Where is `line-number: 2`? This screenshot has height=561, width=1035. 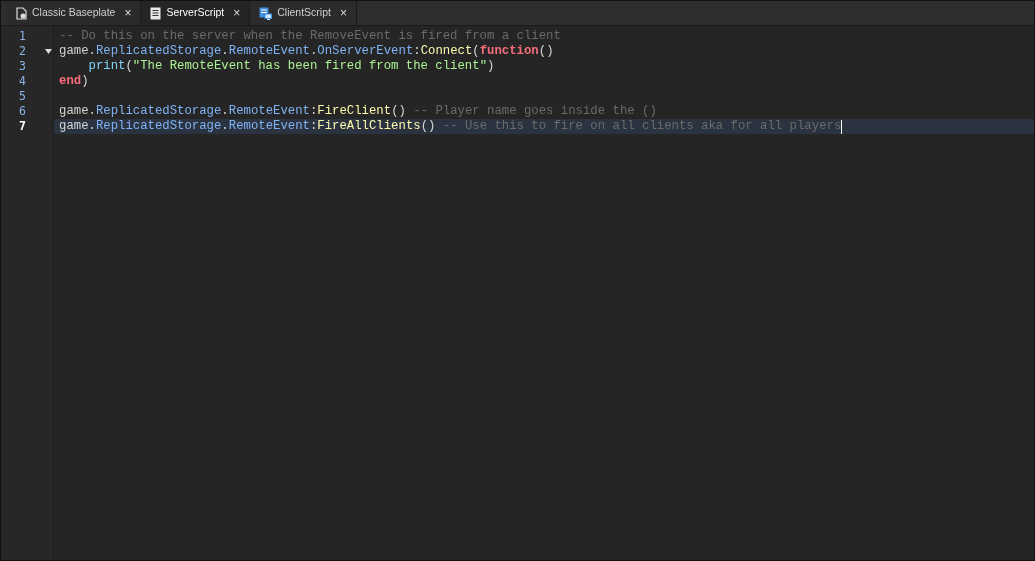
line-number: 2 is located at coordinates (22, 51).